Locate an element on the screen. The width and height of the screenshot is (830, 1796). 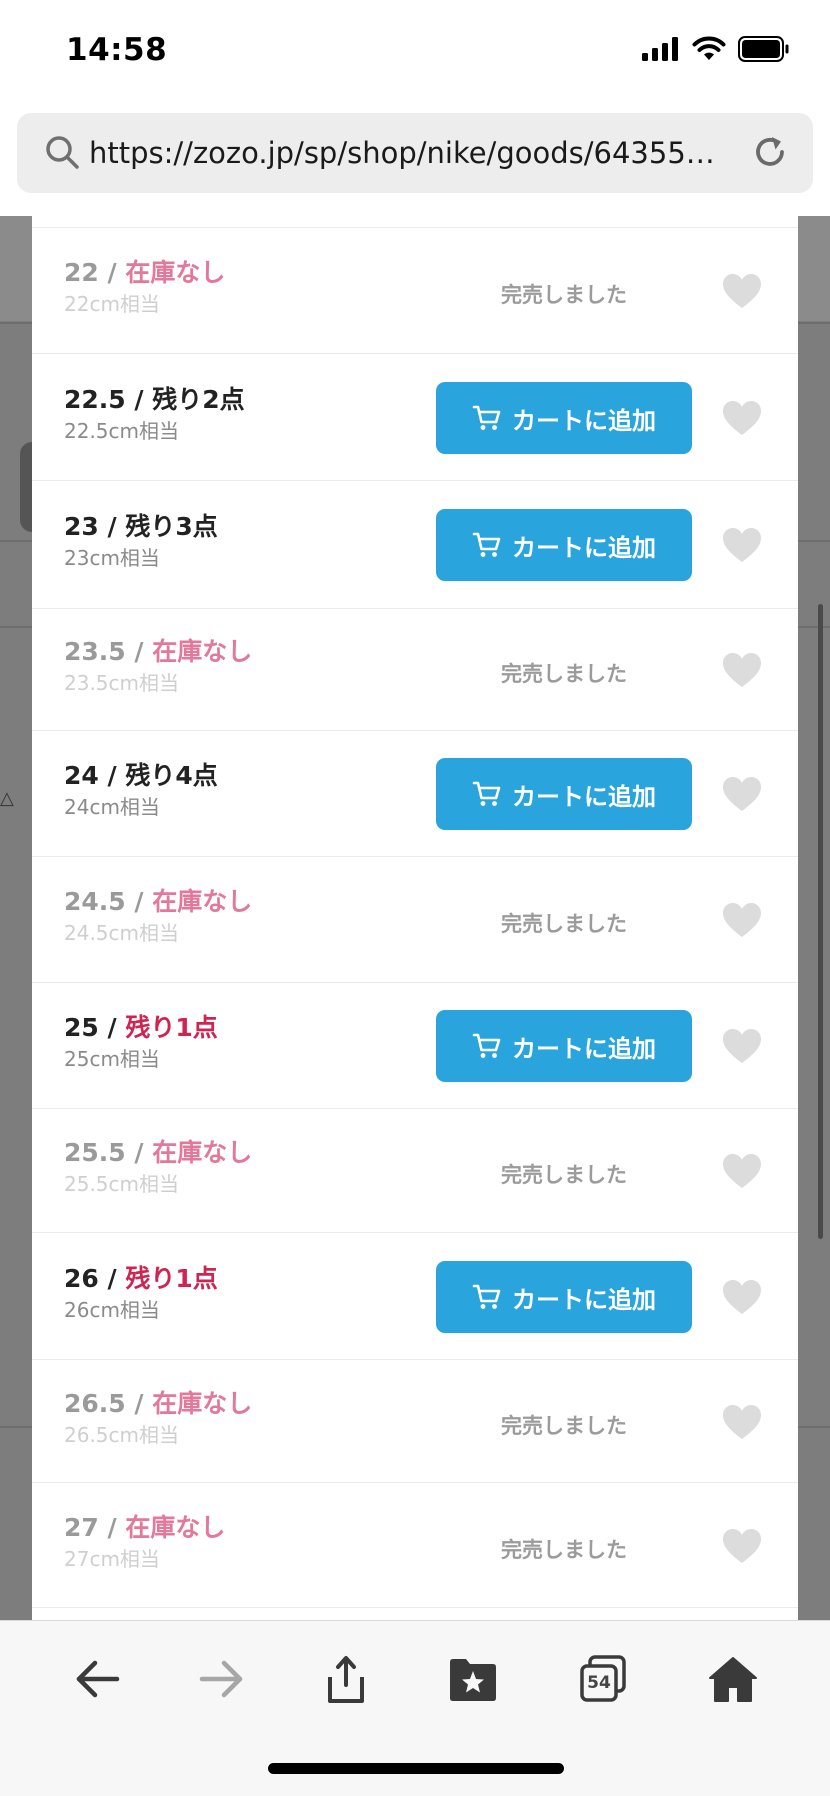
size-info: 23 / 残り3点 23cm相当 is located at coordinates (141, 541).